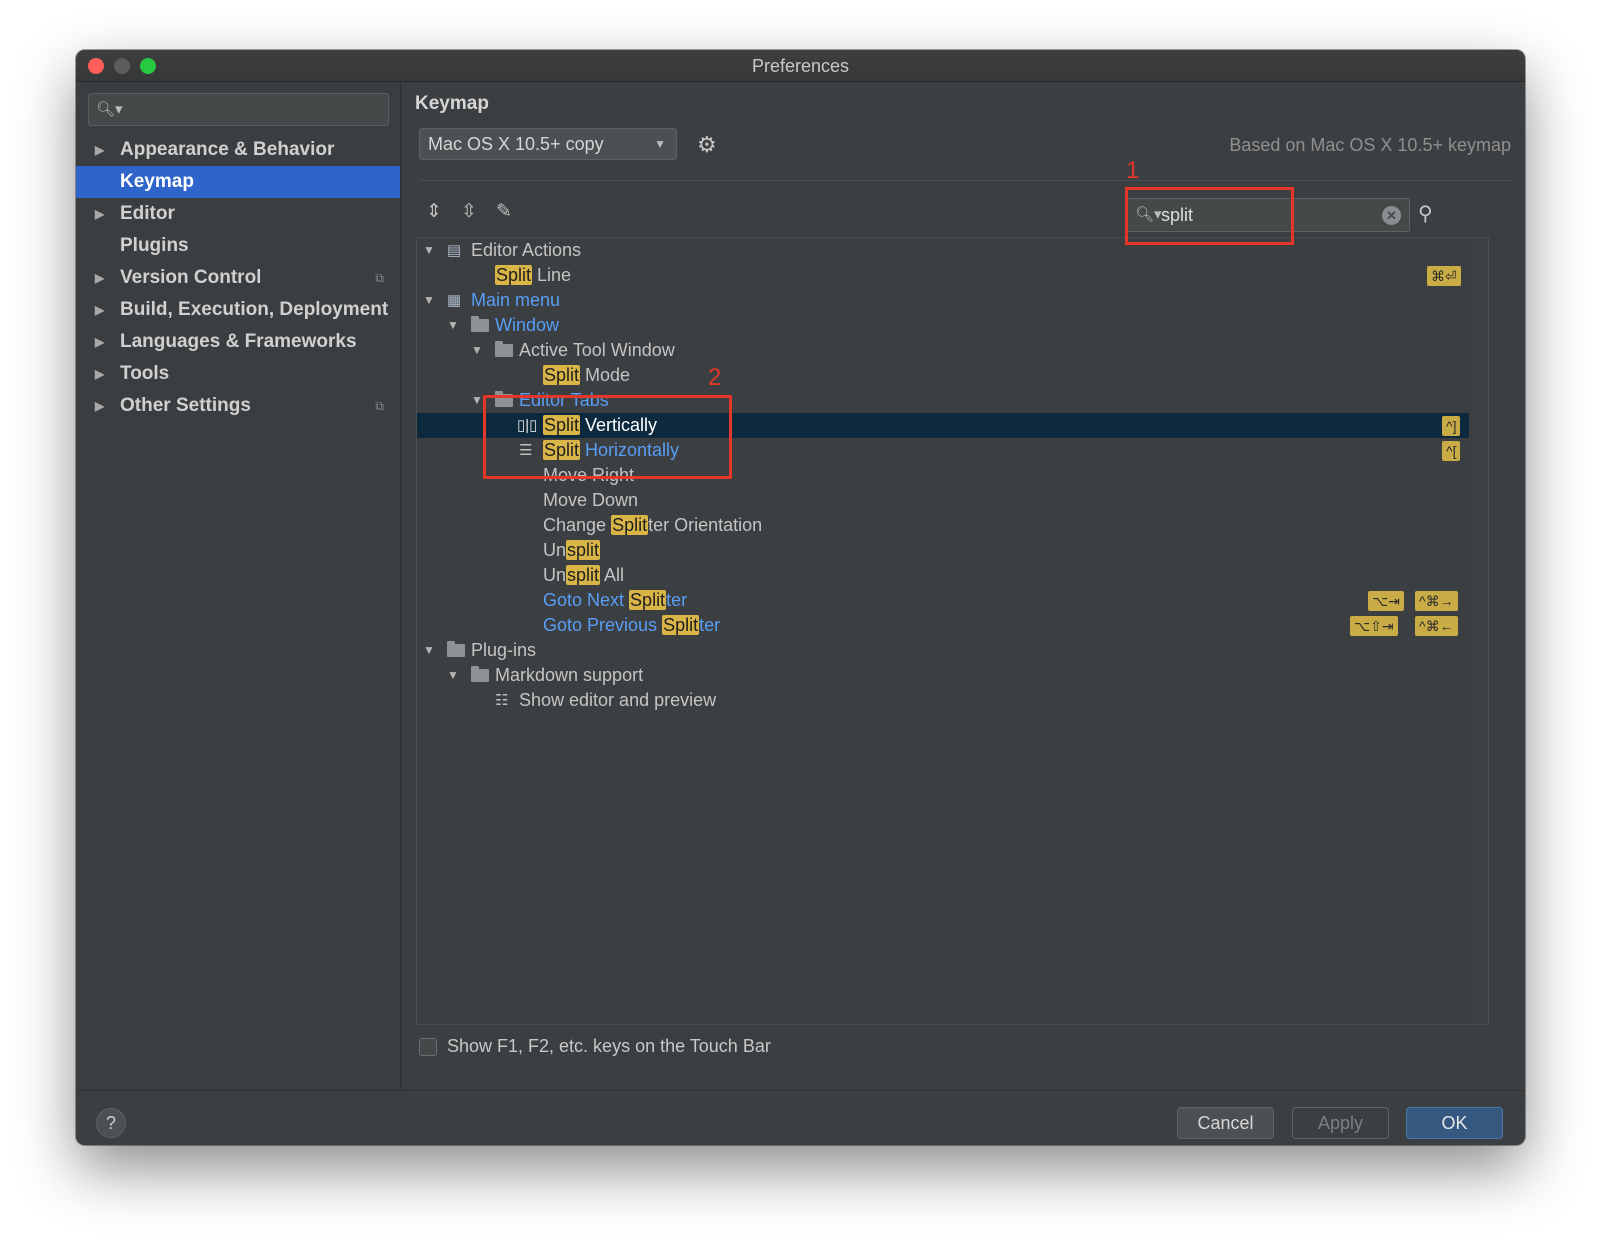 Image resolution: width=1600 pixels, height=1246 pixels. I want to click on sidebar-item-label: Version Control, so click(191, 277).